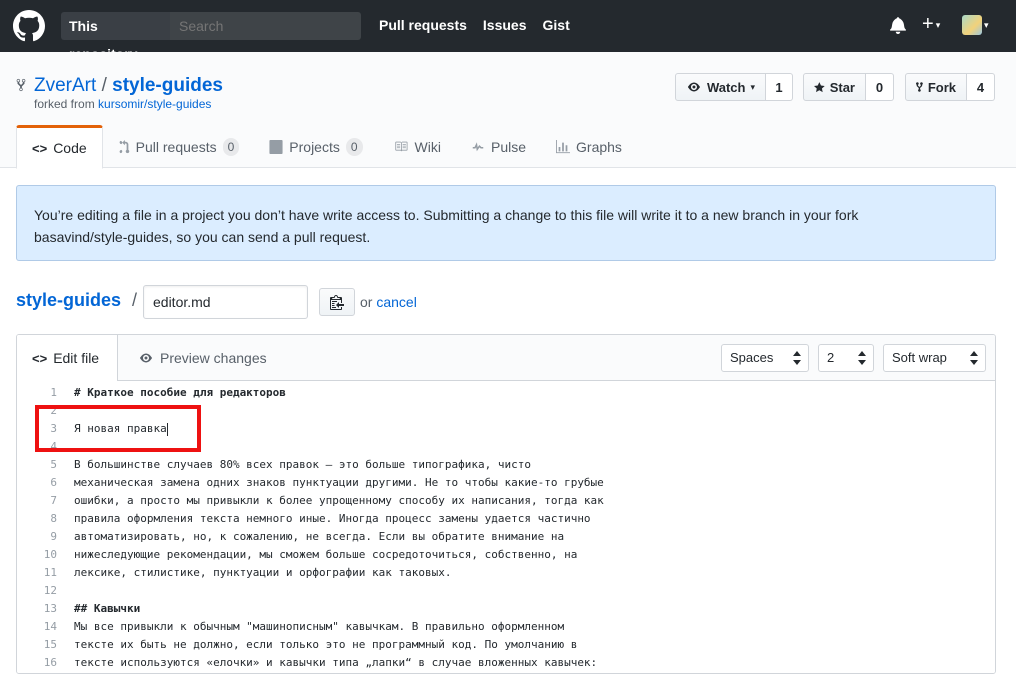 The image size is (1016, 674). I want to click on copy-path-button, so click(337, 302).